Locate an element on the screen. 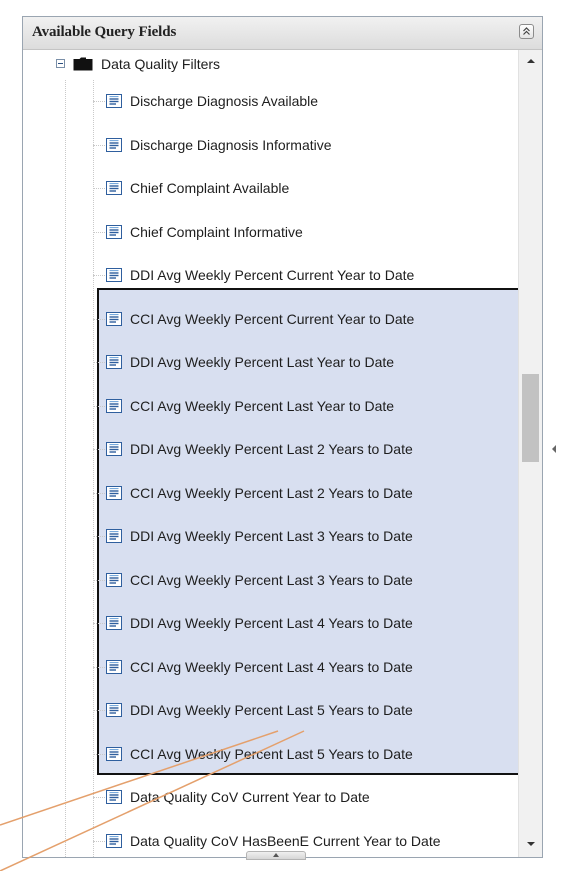 The width and height of the screenshot is (561, 871). tree-item-label: CCI Avg Weekly Percent Last Year to Date is located at coordinates (262, 405).